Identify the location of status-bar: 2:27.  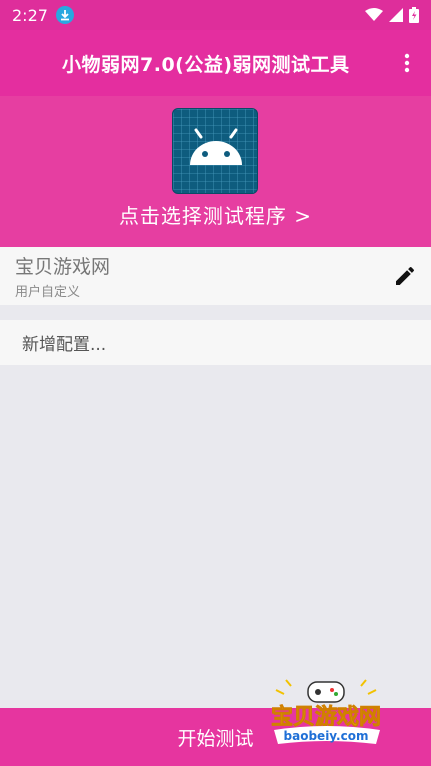
(215, 15).